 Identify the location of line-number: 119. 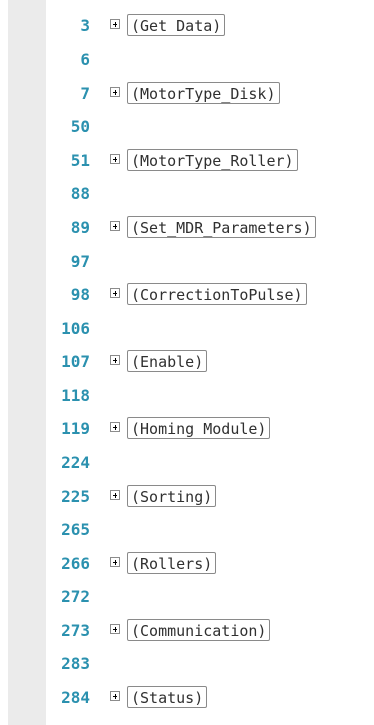
(75, 428).